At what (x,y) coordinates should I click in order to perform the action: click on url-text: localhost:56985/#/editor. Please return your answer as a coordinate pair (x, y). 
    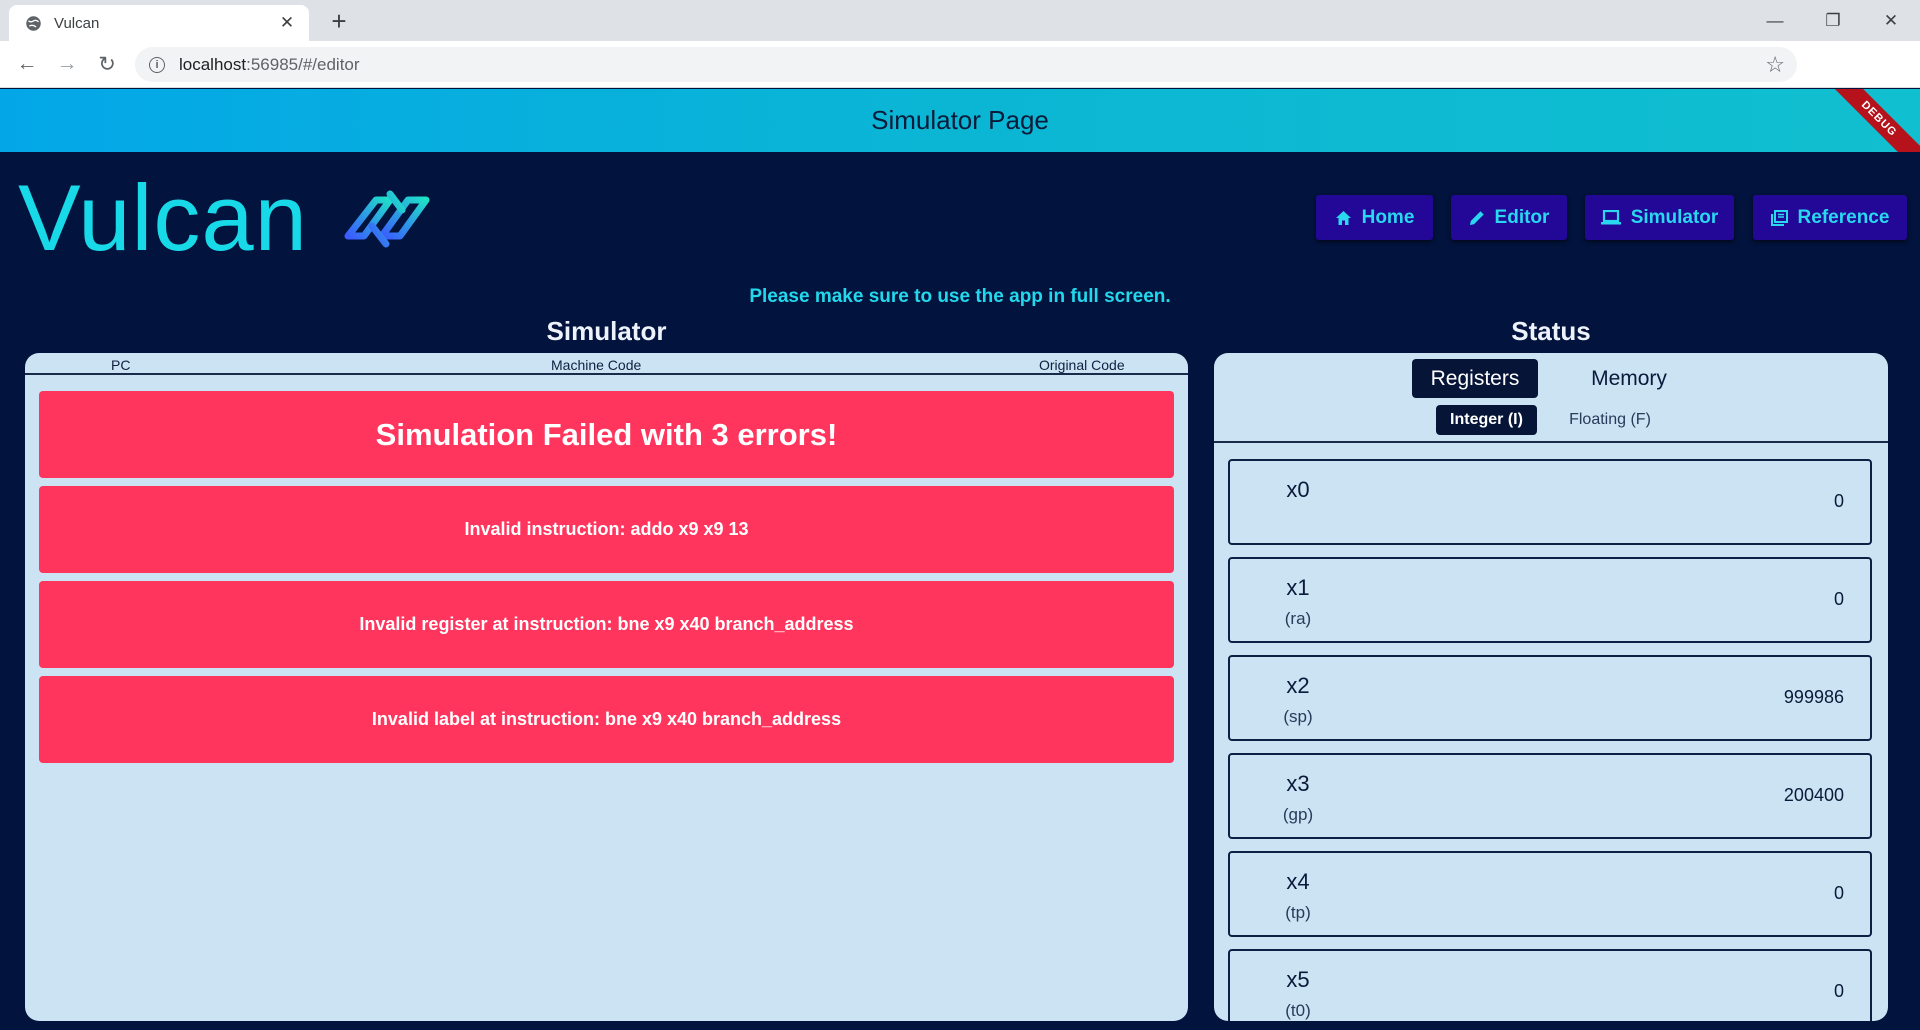
    Looking at the image, I should click on (269, 65).